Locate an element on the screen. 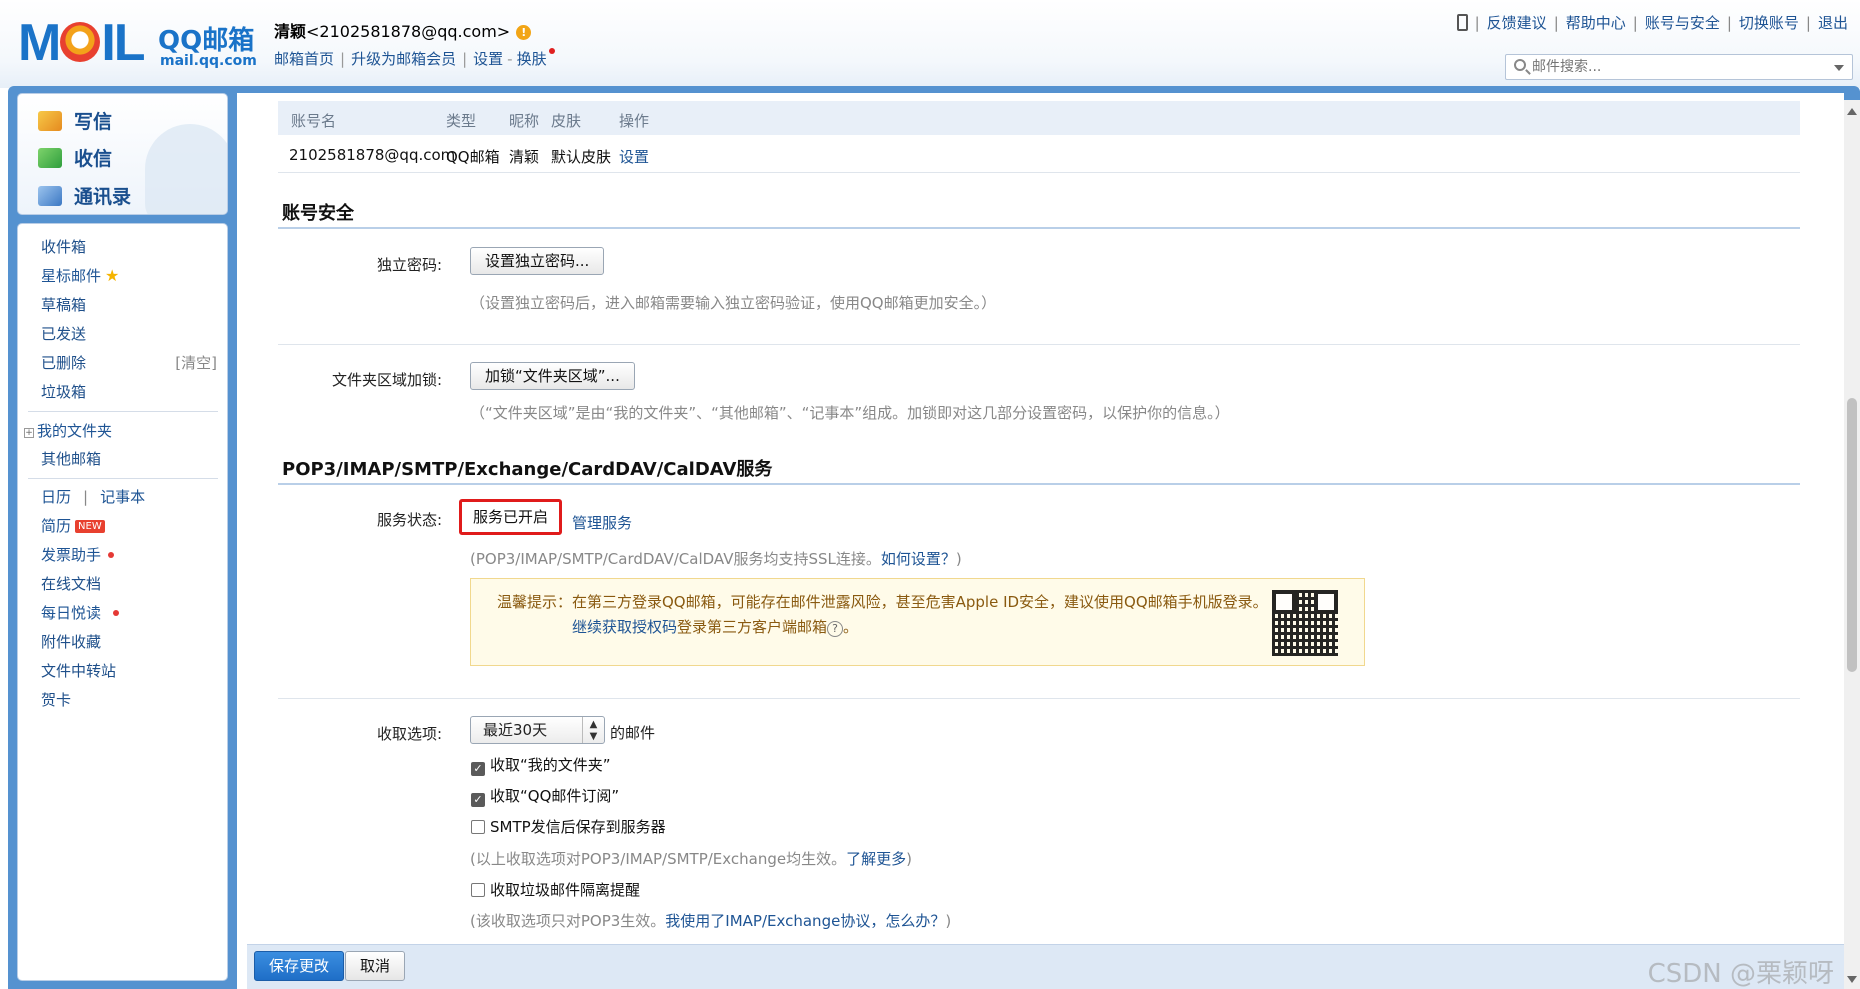 The height and width of the screenshot is (989, 1860). section-title-services: POP3/IMAP/SMTP/Exchange/CardDAV/CalDAV服务 is located at coordinates (527, 469).